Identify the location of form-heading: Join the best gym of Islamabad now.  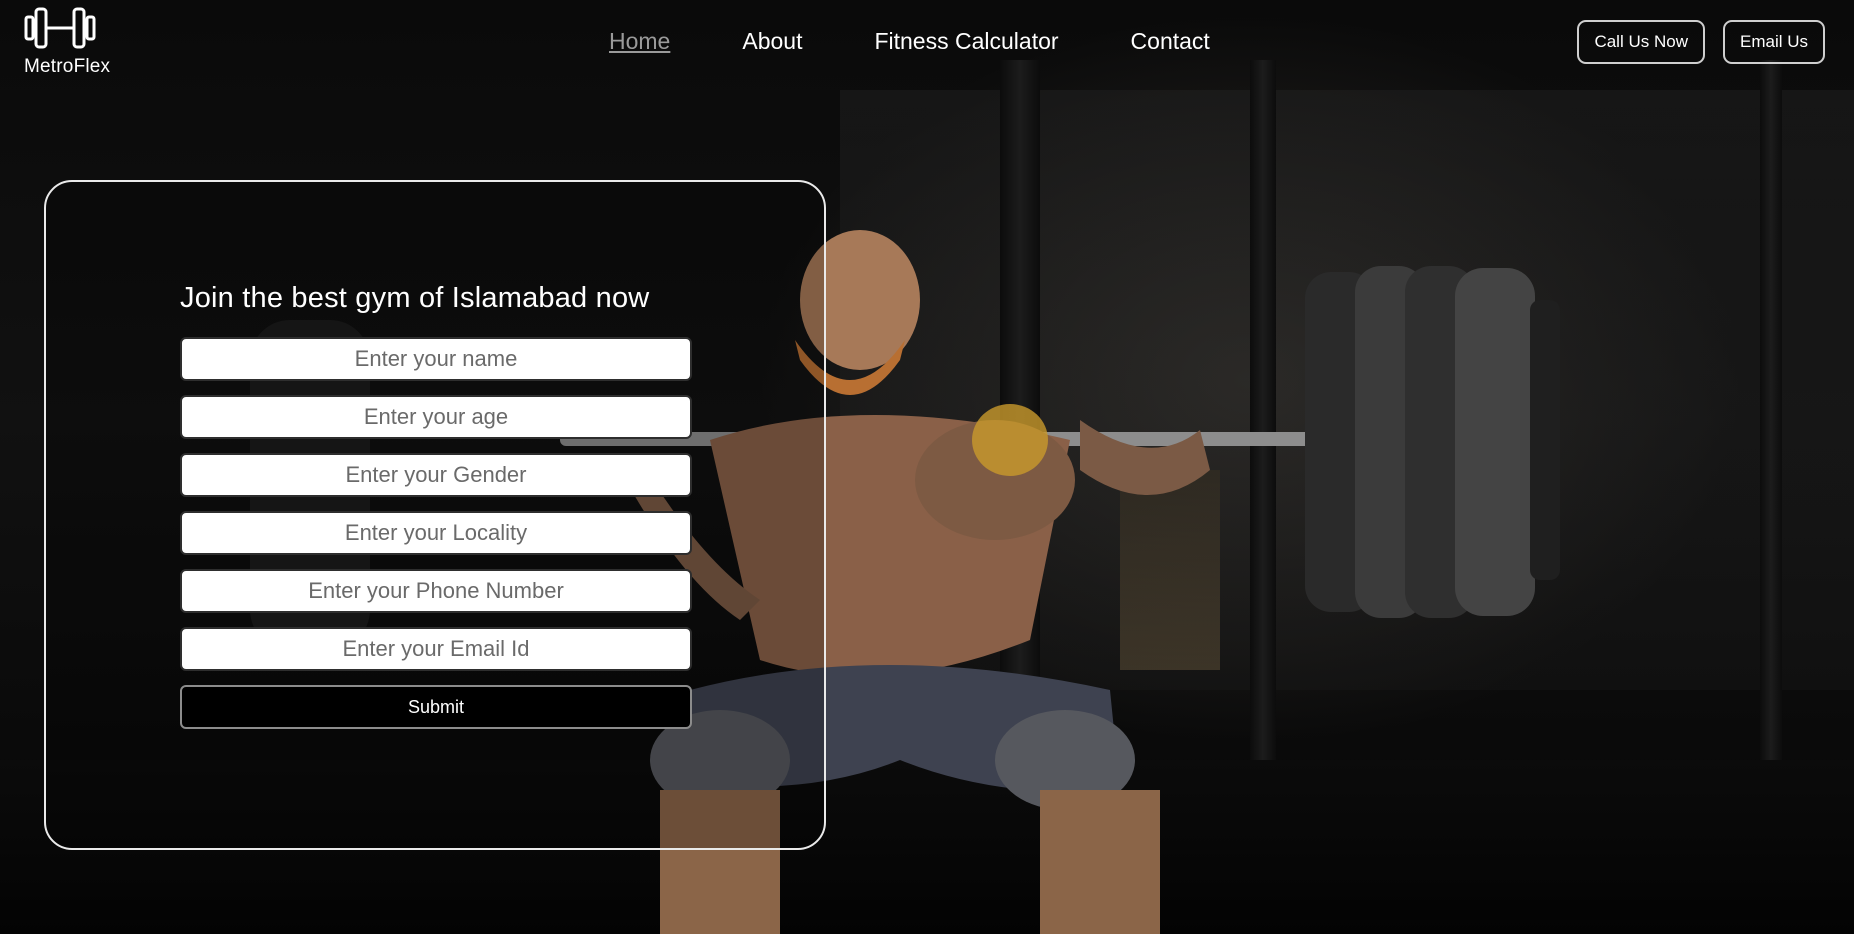
(415, 298).